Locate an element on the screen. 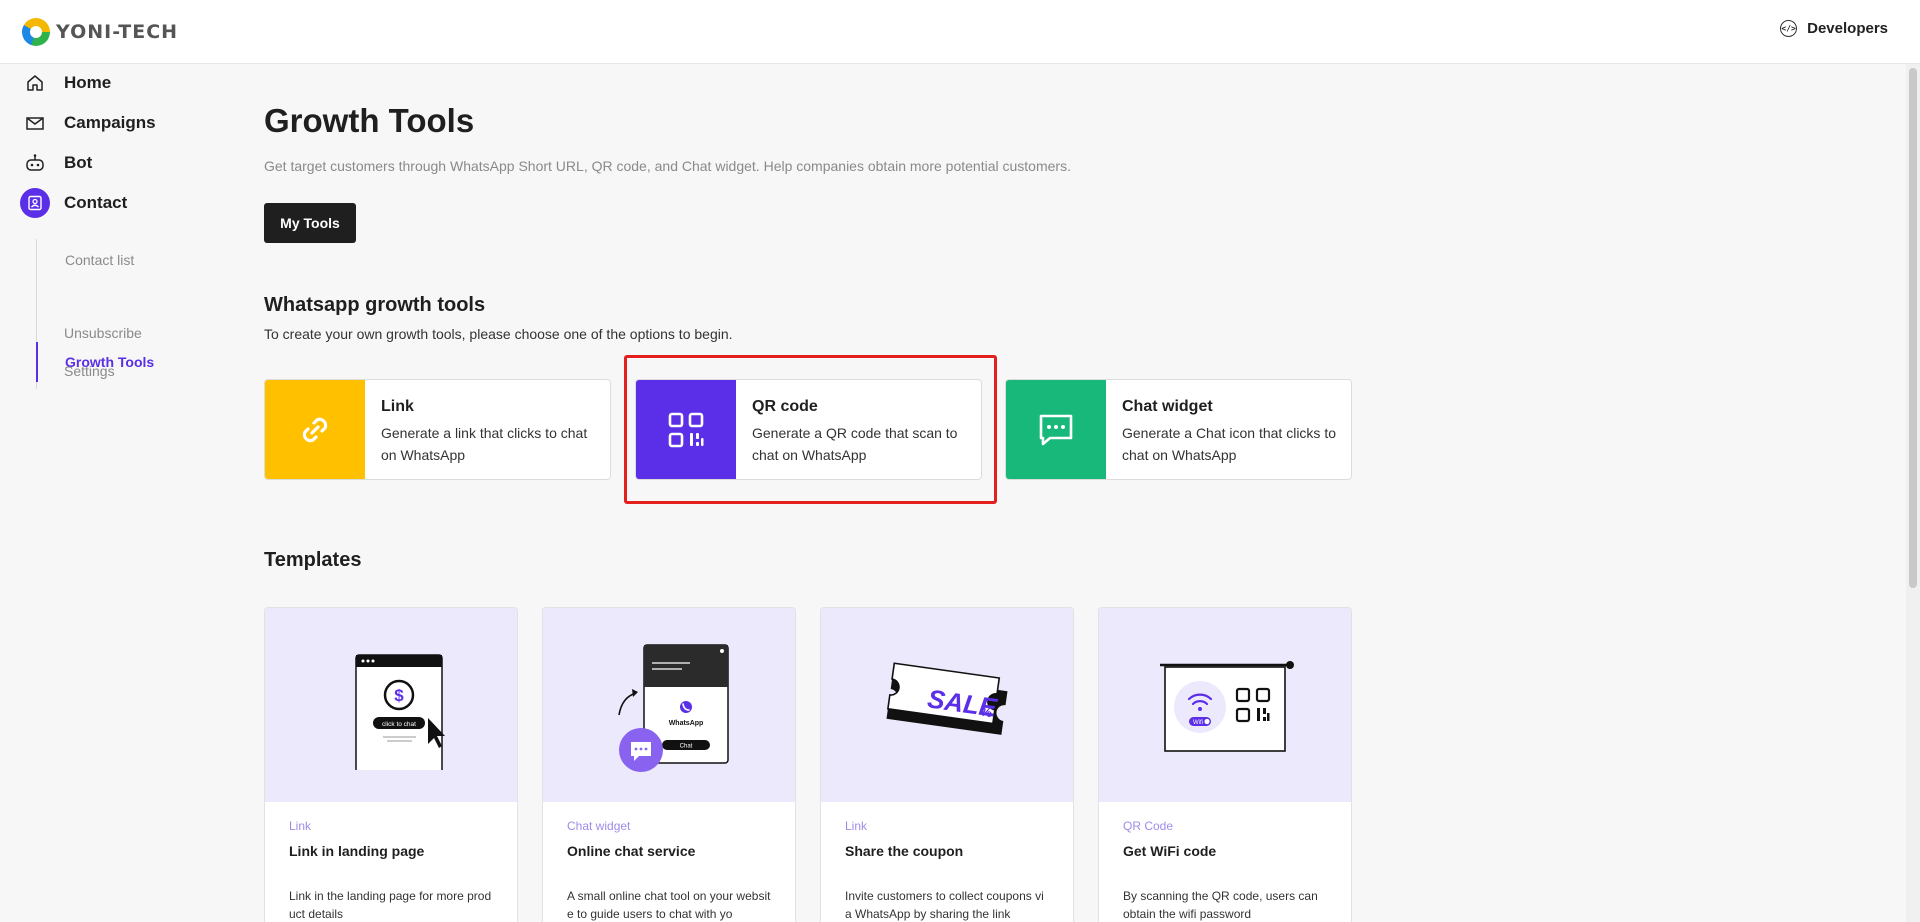  logo: YONI-TECH is located at coordinates (100, 32).